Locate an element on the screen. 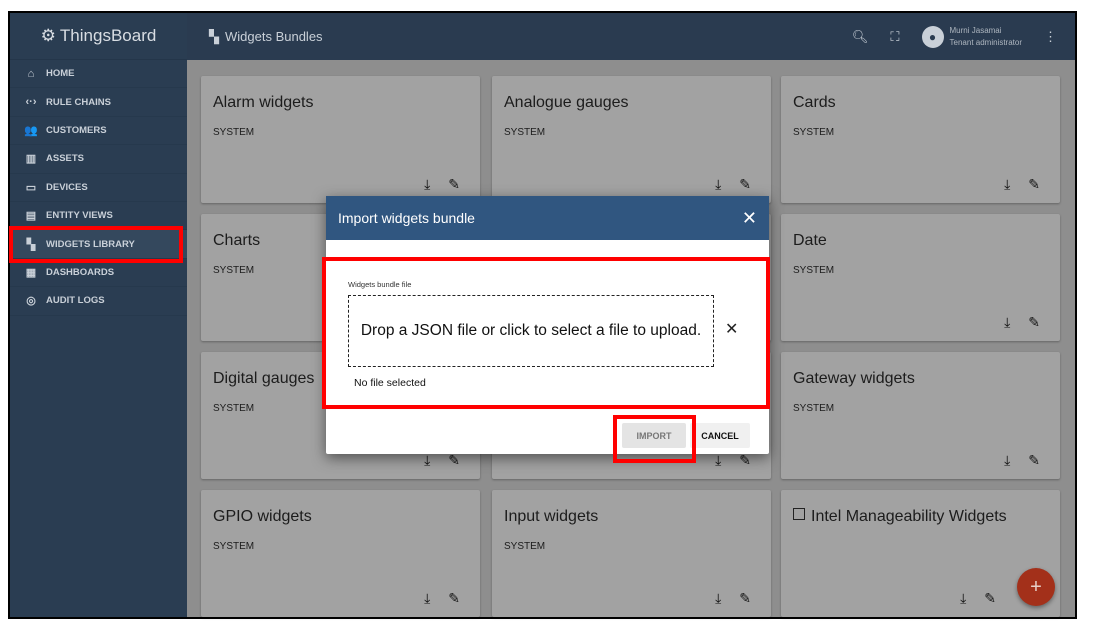 The image size is (1094, 634). sidebar-item-devices: ▭ DEVICES is located at coordinates (98, 188).